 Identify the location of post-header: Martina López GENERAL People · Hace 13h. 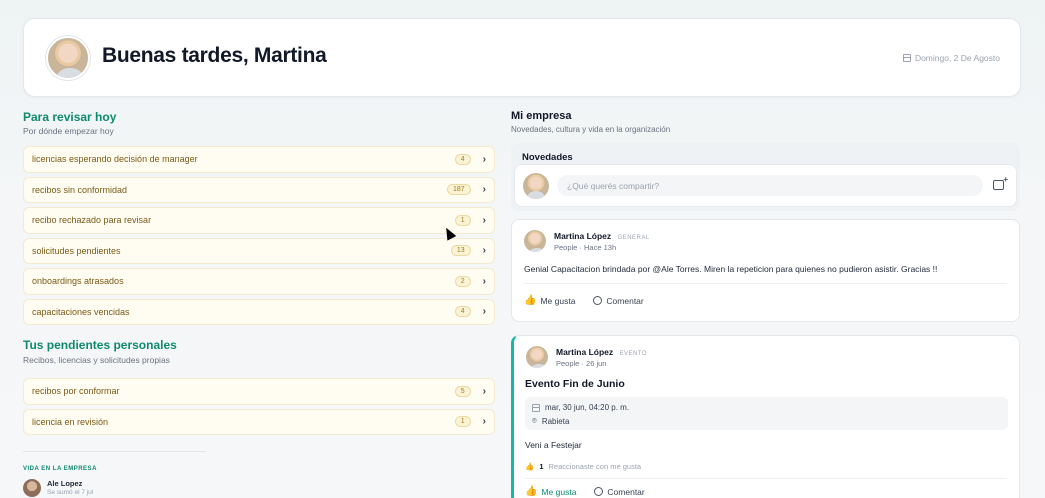
(587, 241).